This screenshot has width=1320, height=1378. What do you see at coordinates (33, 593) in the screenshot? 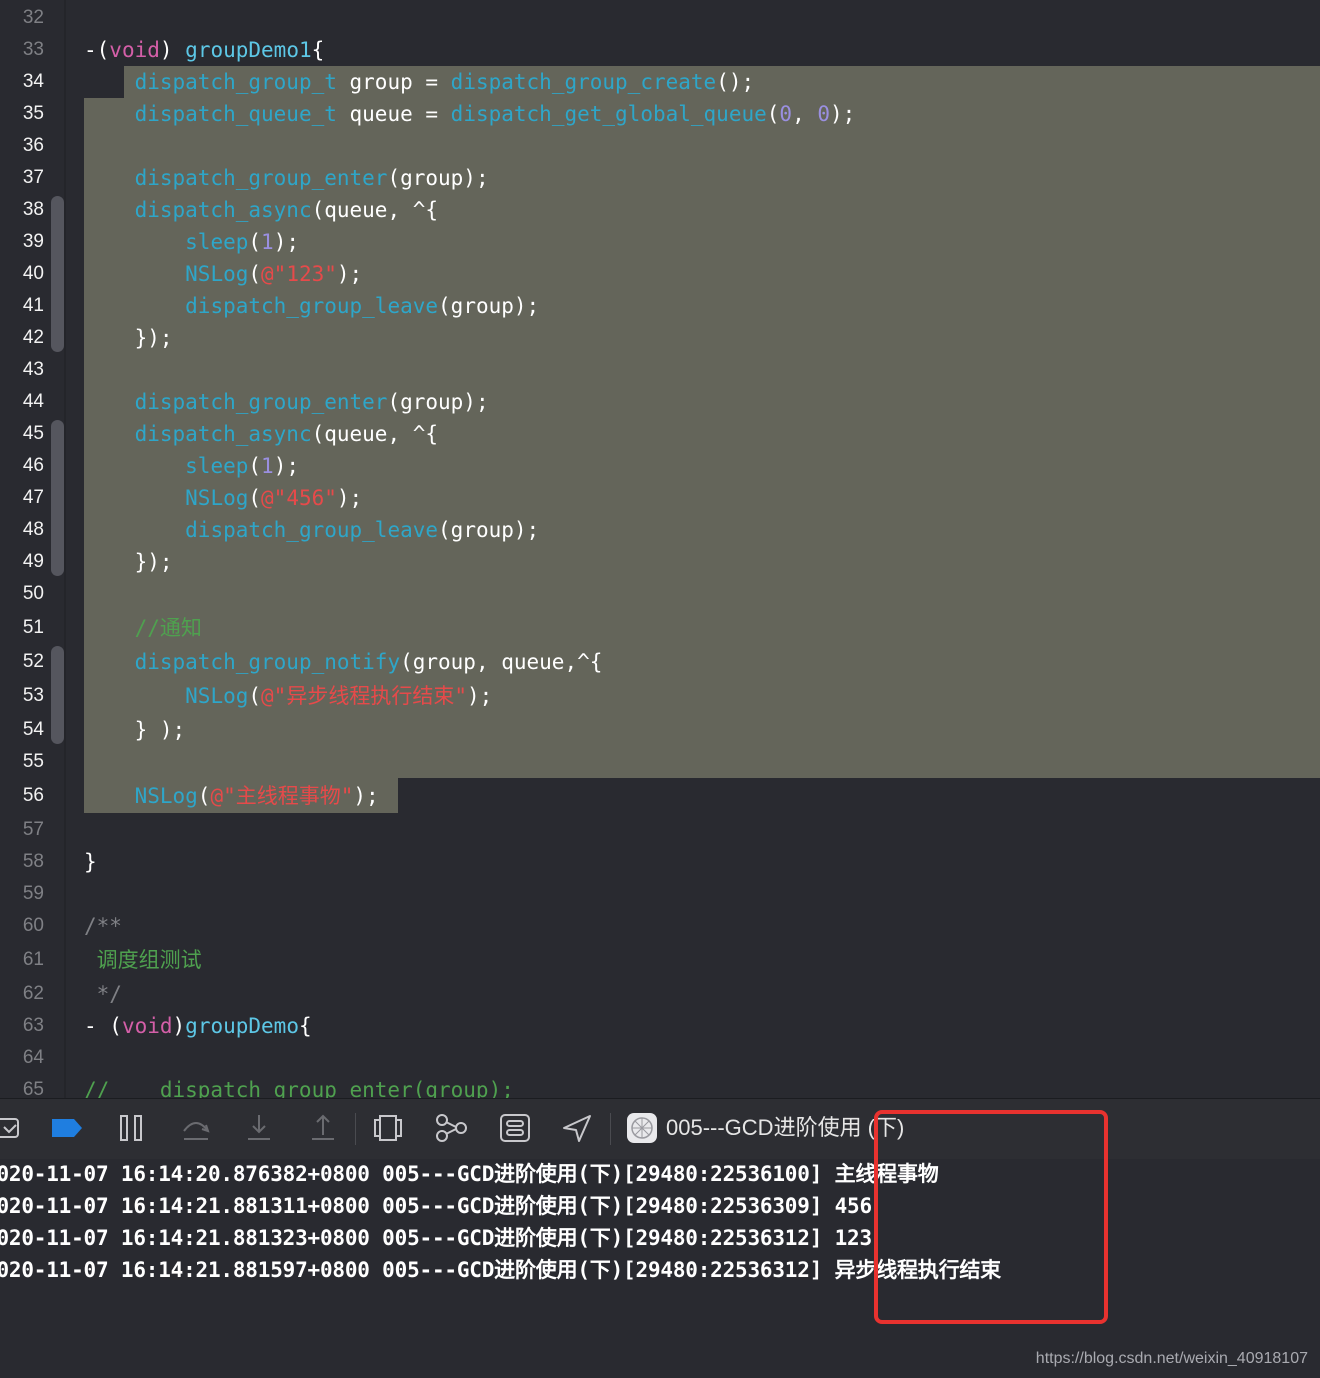
I see `line-number: 50` at bounding box center [33, 593].